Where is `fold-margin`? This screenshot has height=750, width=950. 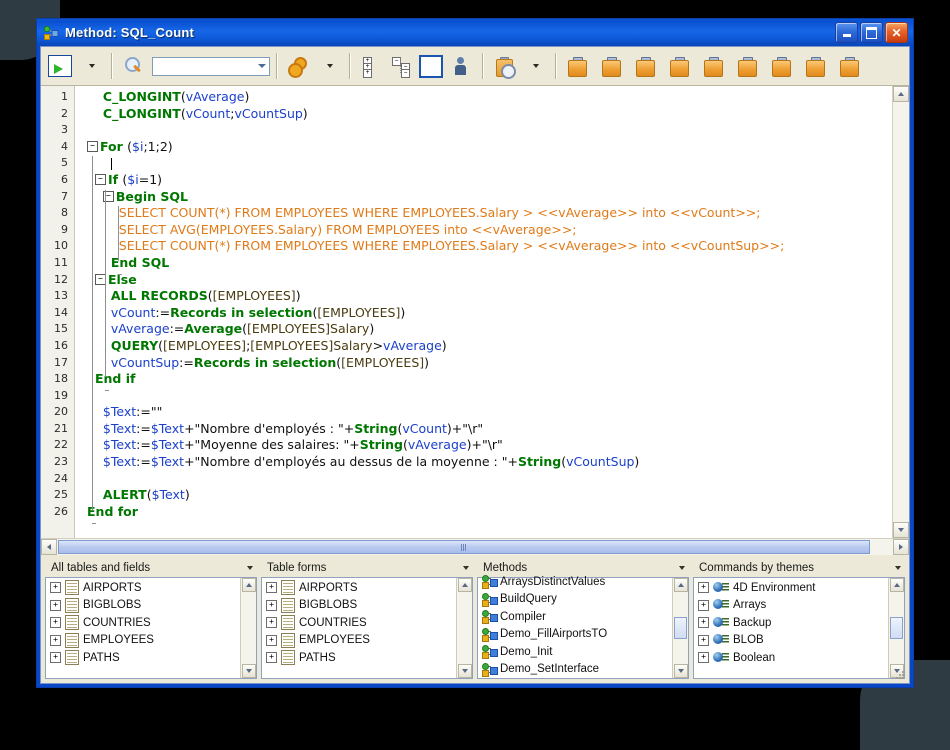
fold-margin is located at coordinates (80, 312).